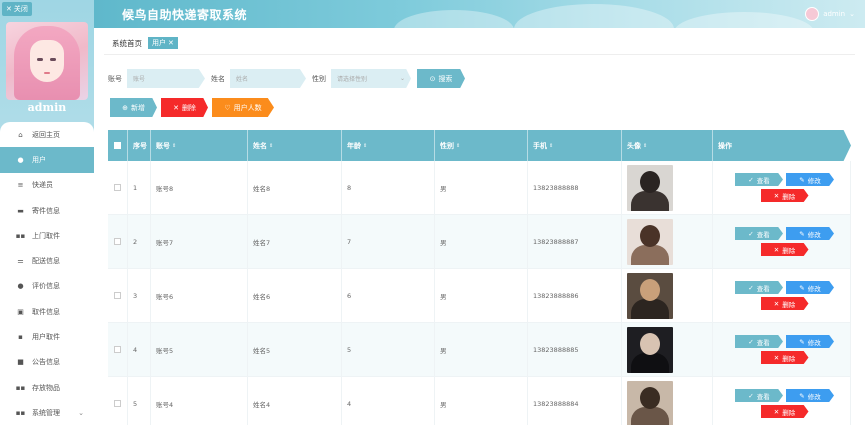  I want to click on select-all-checkbox, so click(117, 145).